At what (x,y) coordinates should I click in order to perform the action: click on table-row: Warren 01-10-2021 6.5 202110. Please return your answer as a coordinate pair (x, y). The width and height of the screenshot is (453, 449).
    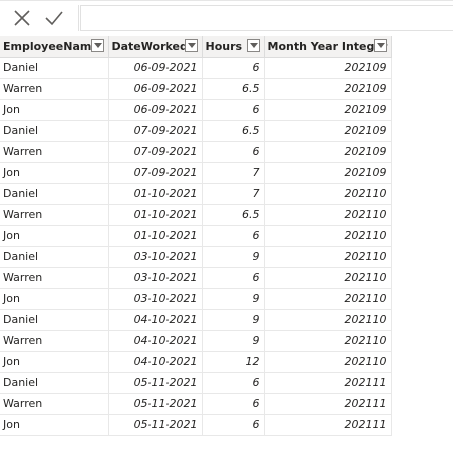
    Looking at the image, I should click on (196, 215).